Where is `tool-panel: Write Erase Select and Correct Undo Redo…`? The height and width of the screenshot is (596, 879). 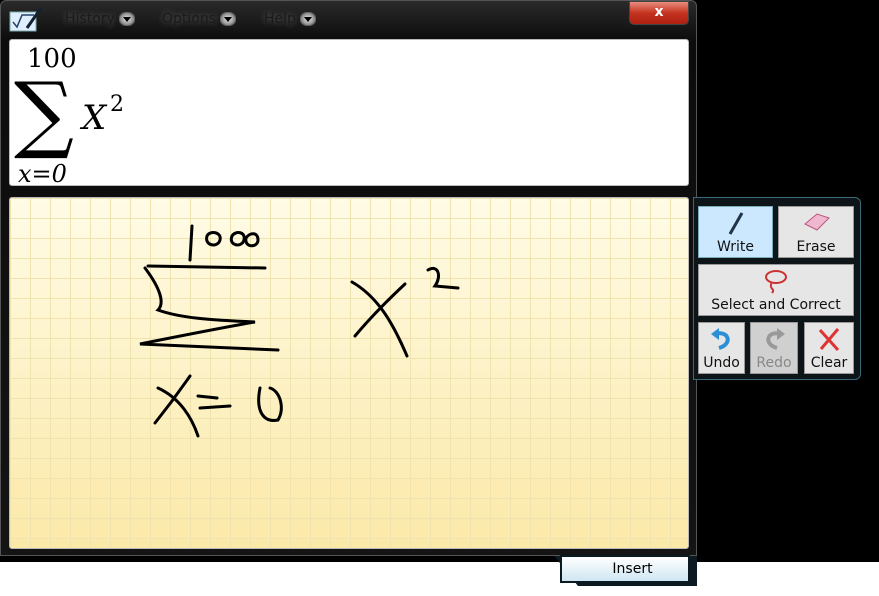
tool-panel: Write Erase Select and Correct Undo Redo… is located at coordinates (777, 288).